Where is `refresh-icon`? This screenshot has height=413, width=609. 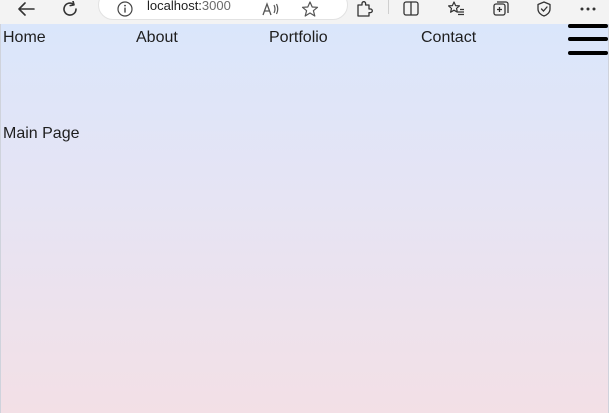 refresh-icon is located at coordinates (70, 9).